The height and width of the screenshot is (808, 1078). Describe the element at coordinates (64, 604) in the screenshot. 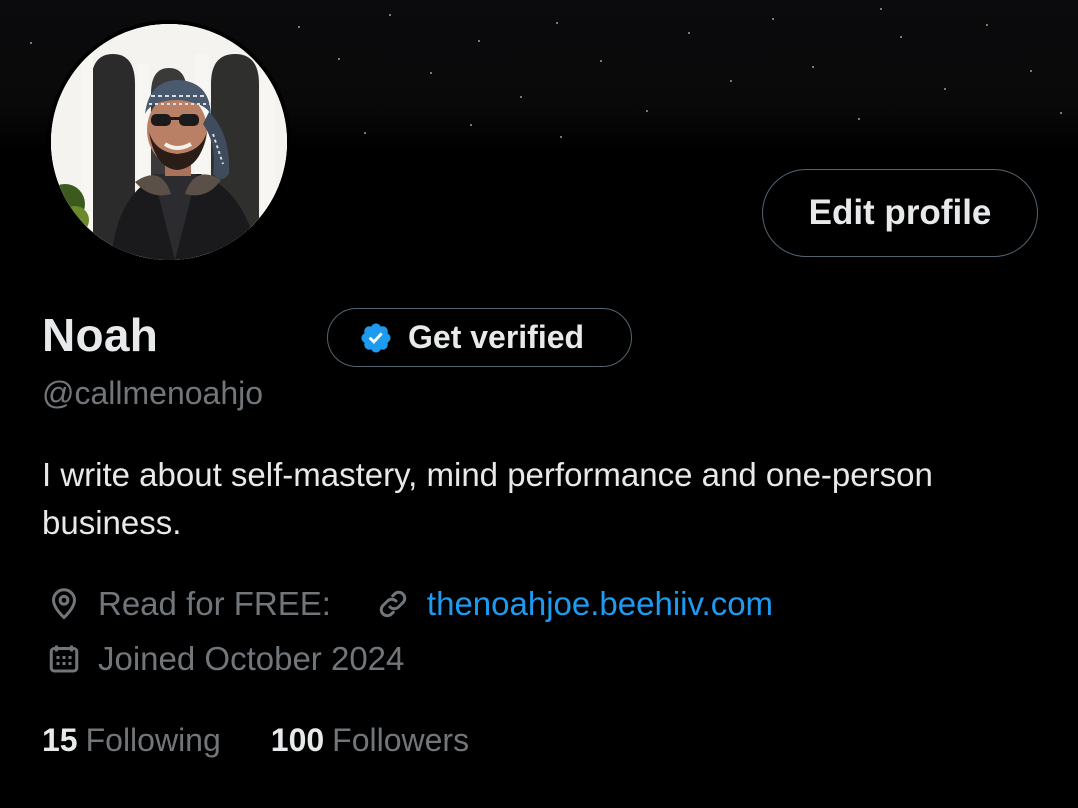

I see `location-pin-icon` at that location.